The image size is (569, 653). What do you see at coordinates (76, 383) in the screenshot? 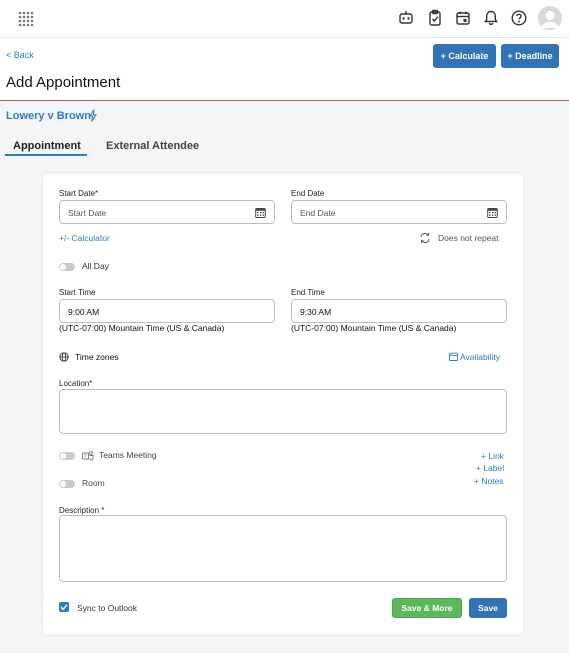
I see `location-label: Location*` at bounding box center [76, 383].